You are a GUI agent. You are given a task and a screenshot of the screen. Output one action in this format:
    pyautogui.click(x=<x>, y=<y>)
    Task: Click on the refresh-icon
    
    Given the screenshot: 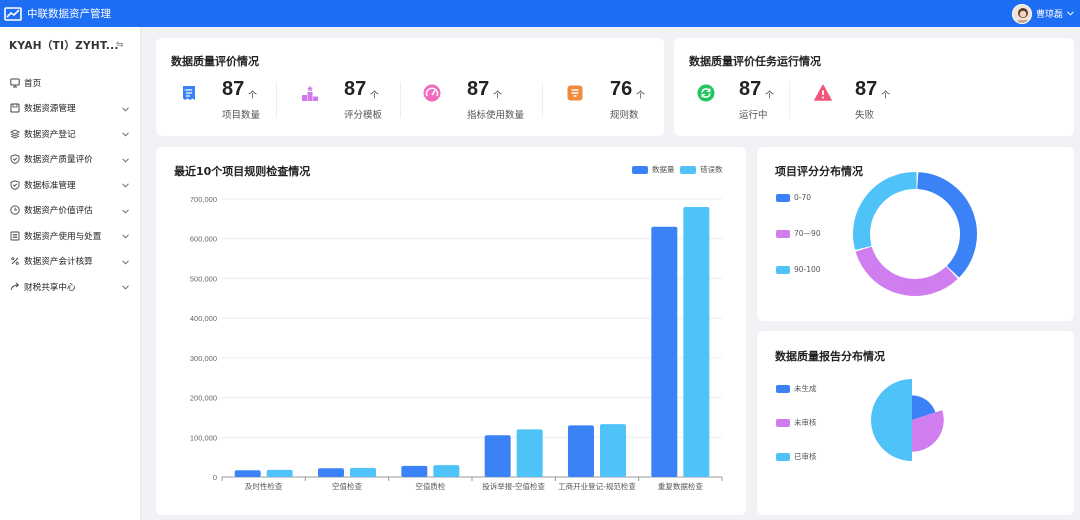 What is the action you would take?
    pyautogui.click(x=706, y=93)
    